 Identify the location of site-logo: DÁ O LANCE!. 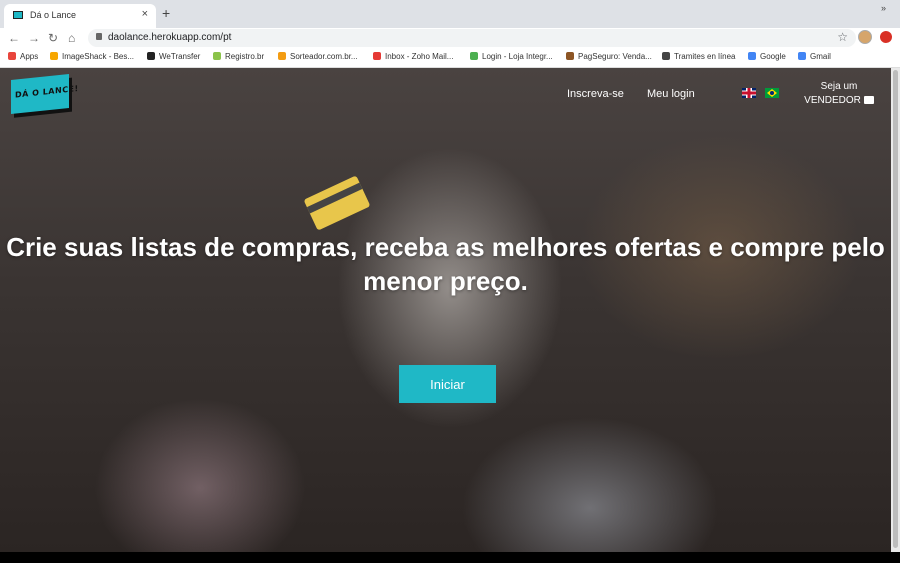
(45, 94).